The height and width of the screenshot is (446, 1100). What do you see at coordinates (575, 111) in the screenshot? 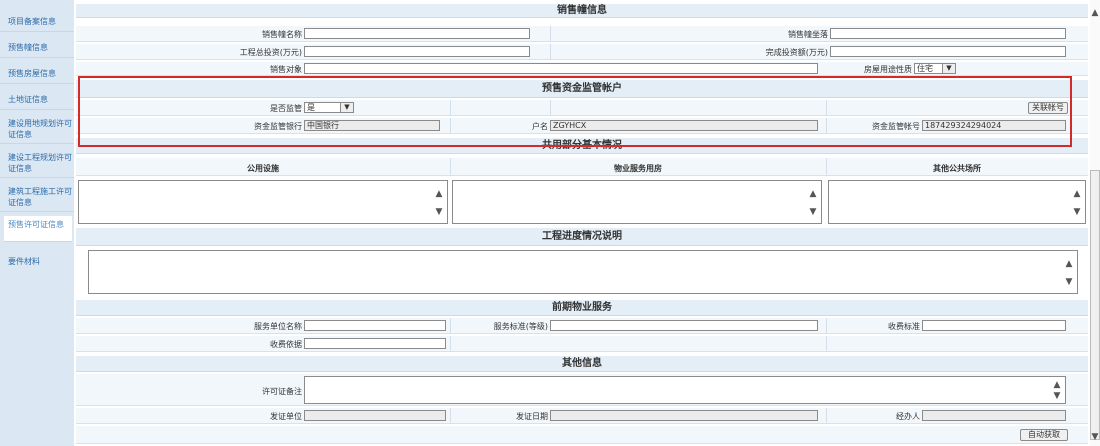
I see `highlight-box` at bounding box center [575, 111].